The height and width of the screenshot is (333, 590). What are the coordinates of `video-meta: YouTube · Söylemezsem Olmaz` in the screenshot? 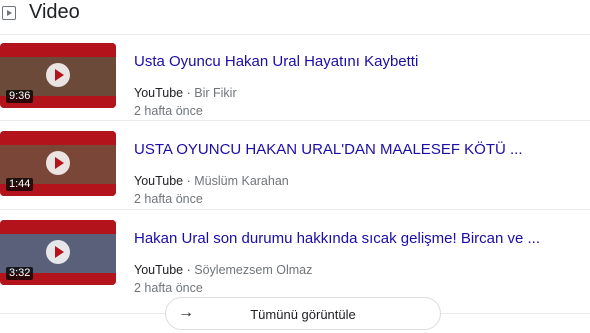 It's located at (223, 270).